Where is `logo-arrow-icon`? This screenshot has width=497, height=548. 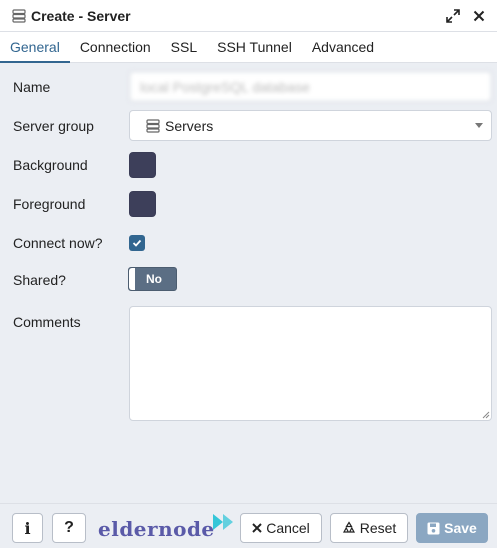
logo-arrow-icon is located at coordinates (222, 522).